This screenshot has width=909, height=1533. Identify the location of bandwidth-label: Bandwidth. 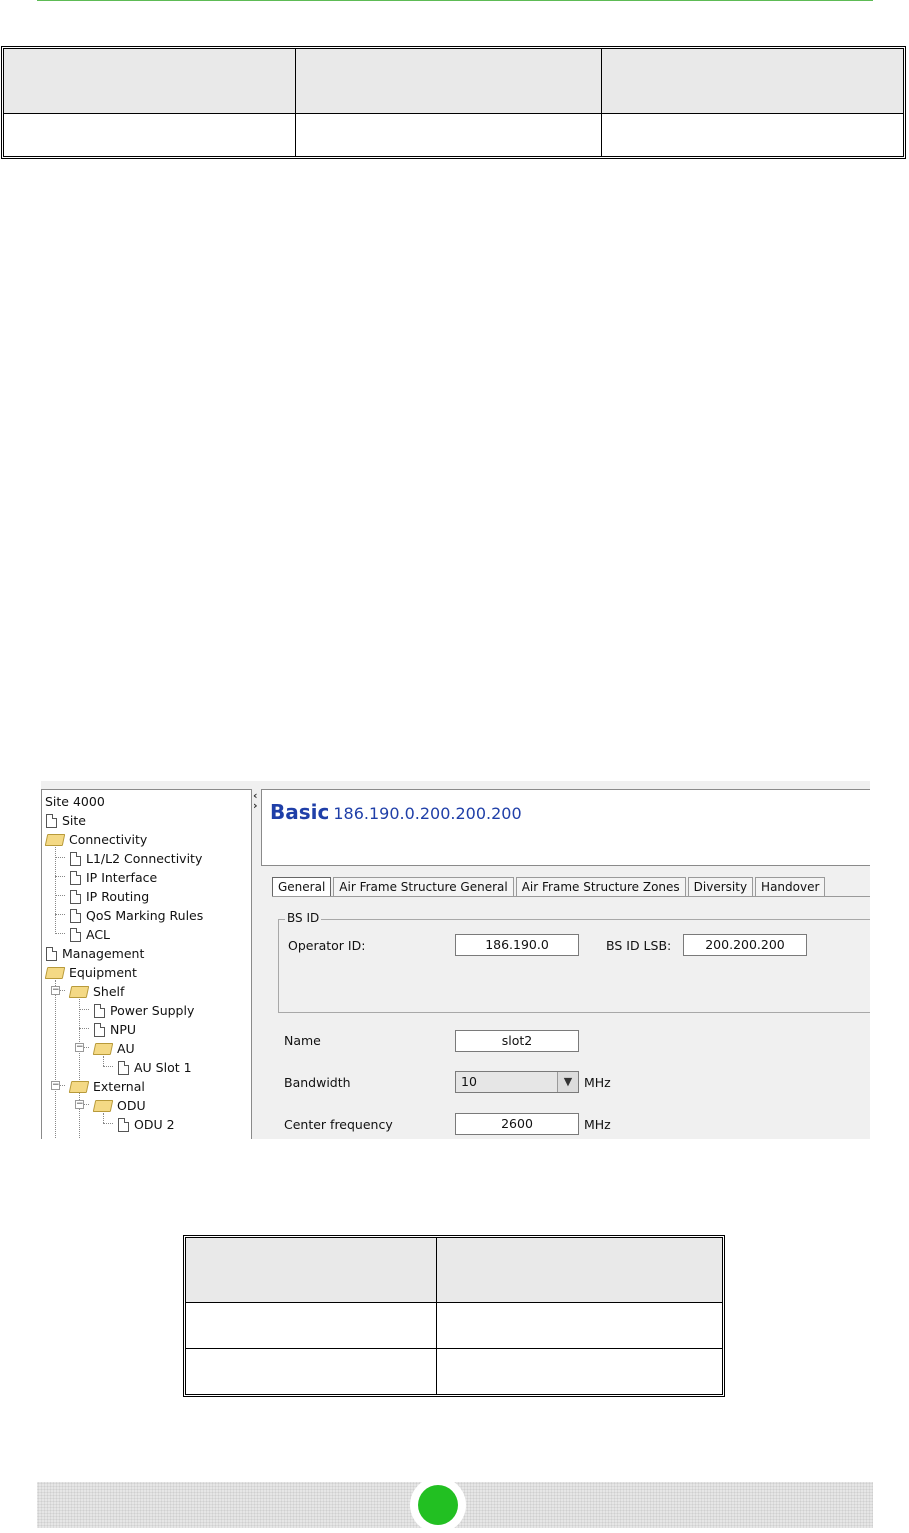
(317, 1082).